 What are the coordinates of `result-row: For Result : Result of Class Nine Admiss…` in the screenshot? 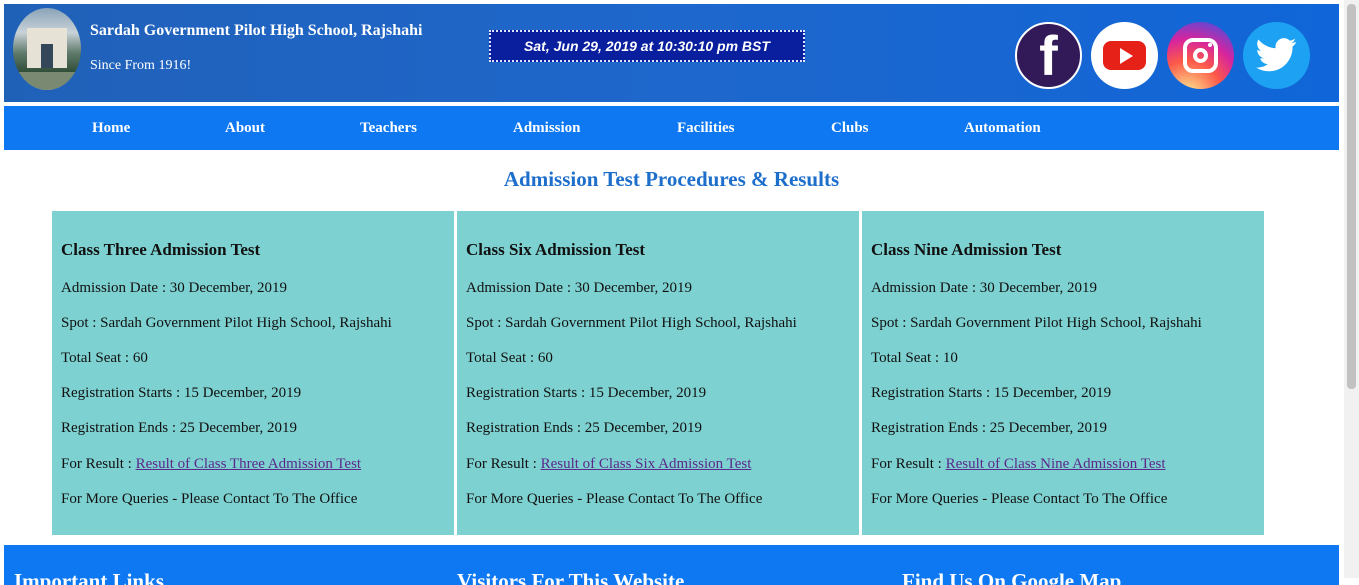 It's located at (1018, 464).